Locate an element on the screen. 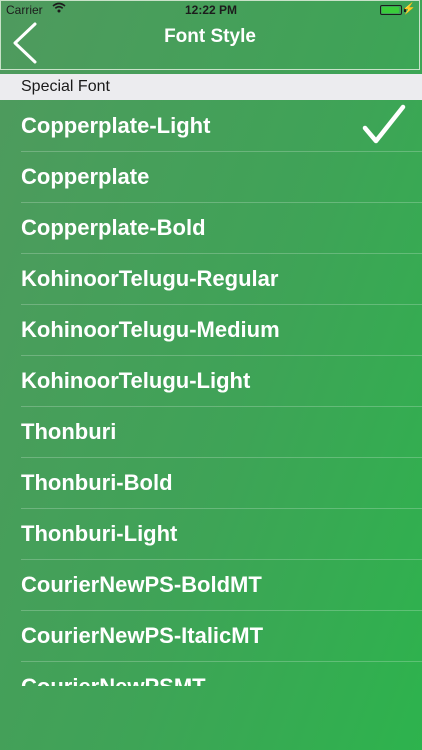 The image size is (422, 750). font-row: KohinoorTelugu-Regular is located at coordinates (221, 279).